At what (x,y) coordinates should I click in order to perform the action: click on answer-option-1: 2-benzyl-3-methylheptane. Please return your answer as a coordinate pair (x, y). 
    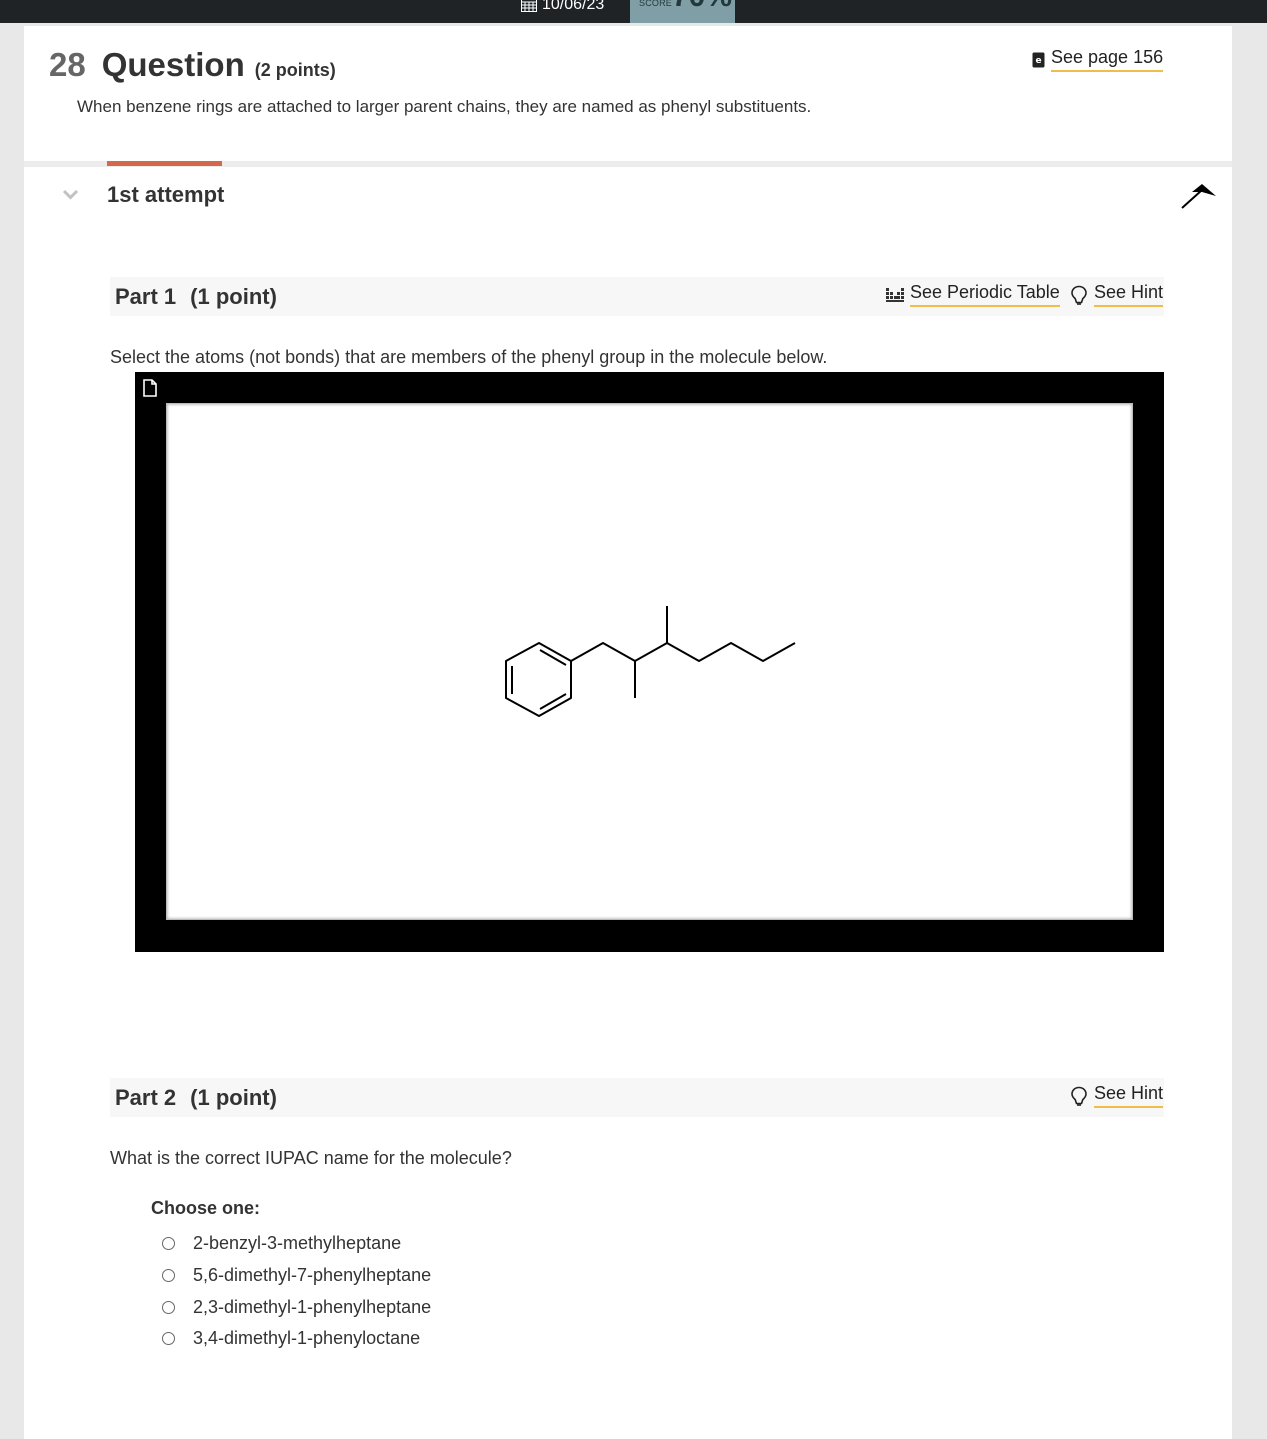
    Looking at the image, I should click on (296, 1244).